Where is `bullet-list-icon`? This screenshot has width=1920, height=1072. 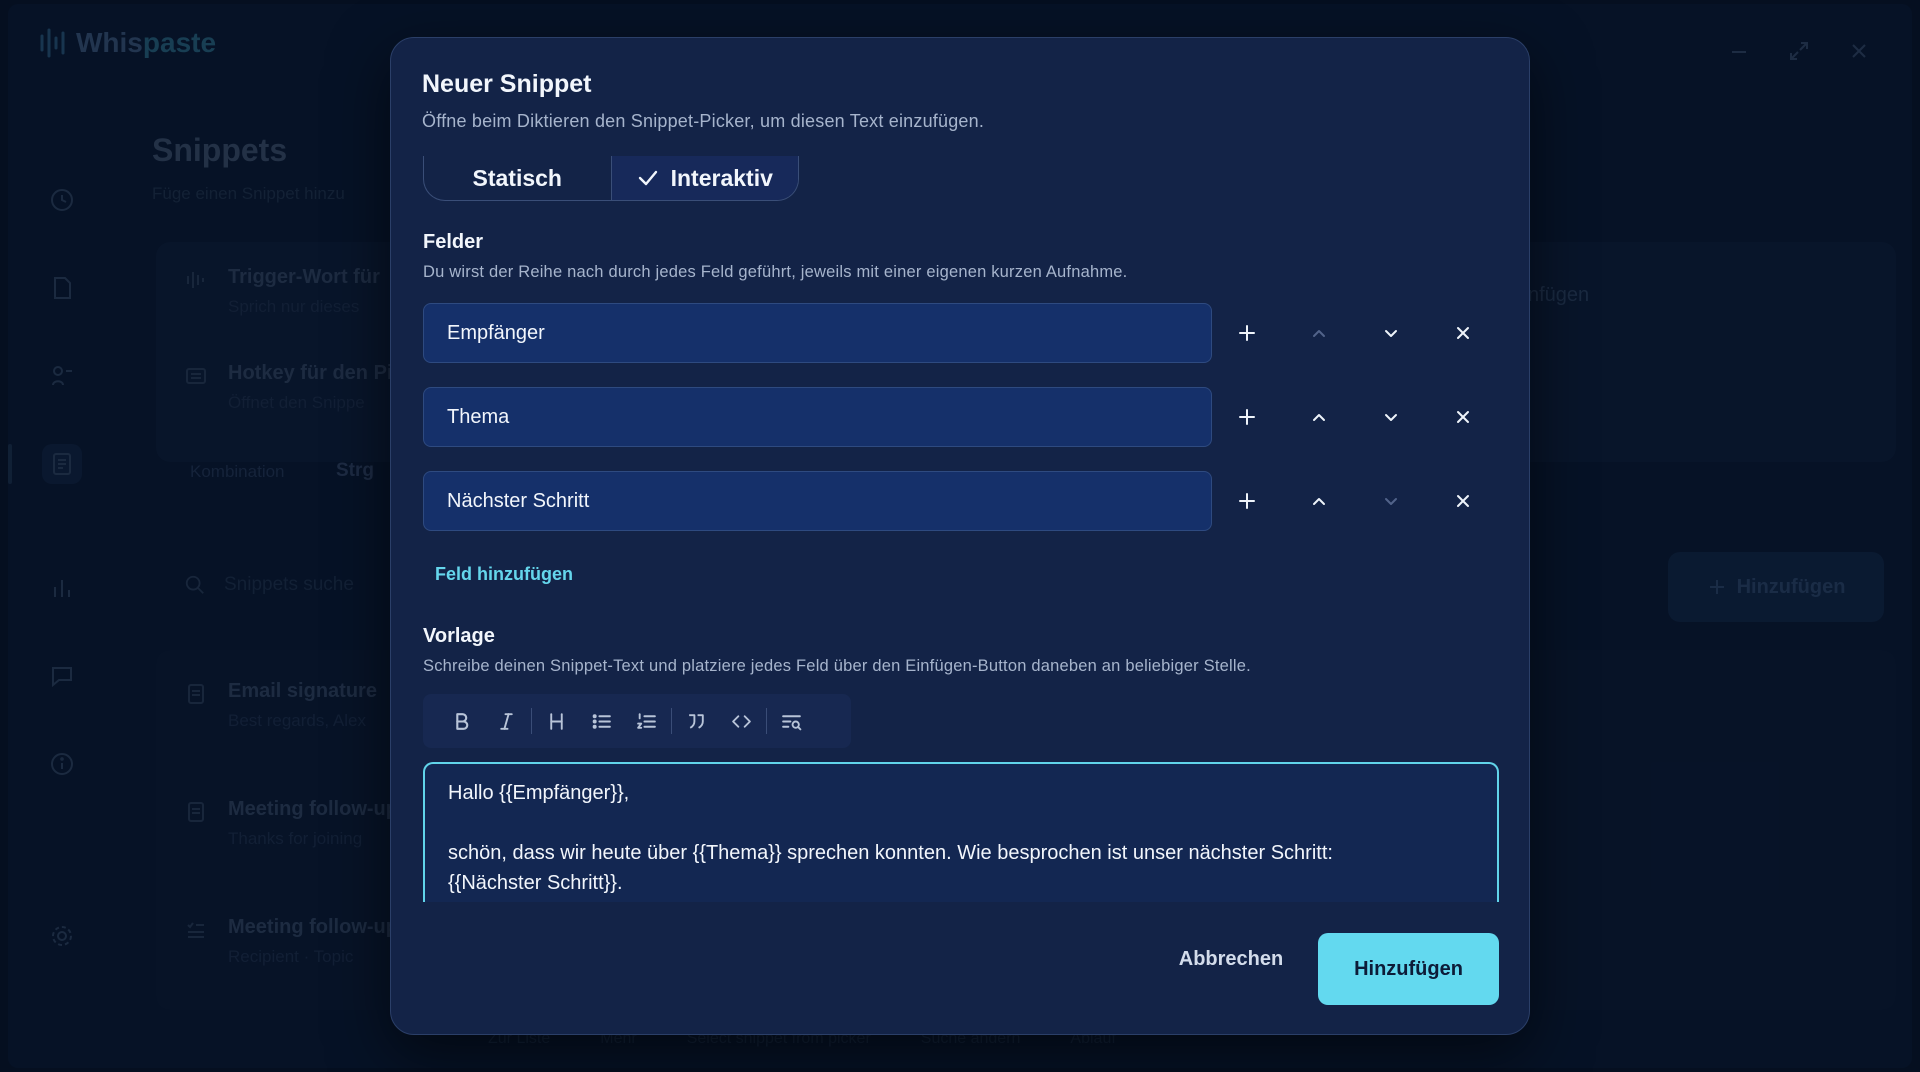
bullet-list-icon is located at coordinates (601, 721).